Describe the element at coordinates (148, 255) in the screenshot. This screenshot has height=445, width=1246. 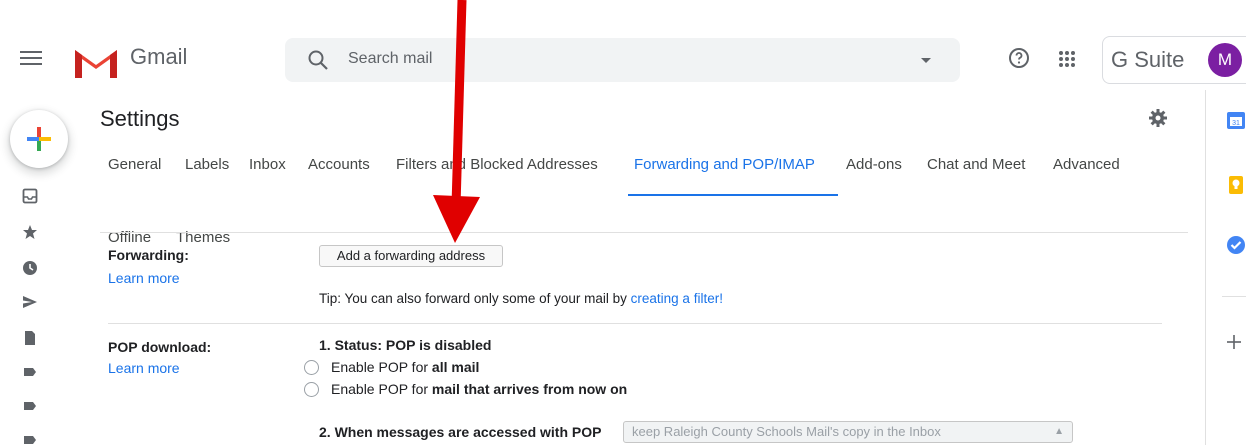
I see `forwarding-label: Forwarding:` at that location.